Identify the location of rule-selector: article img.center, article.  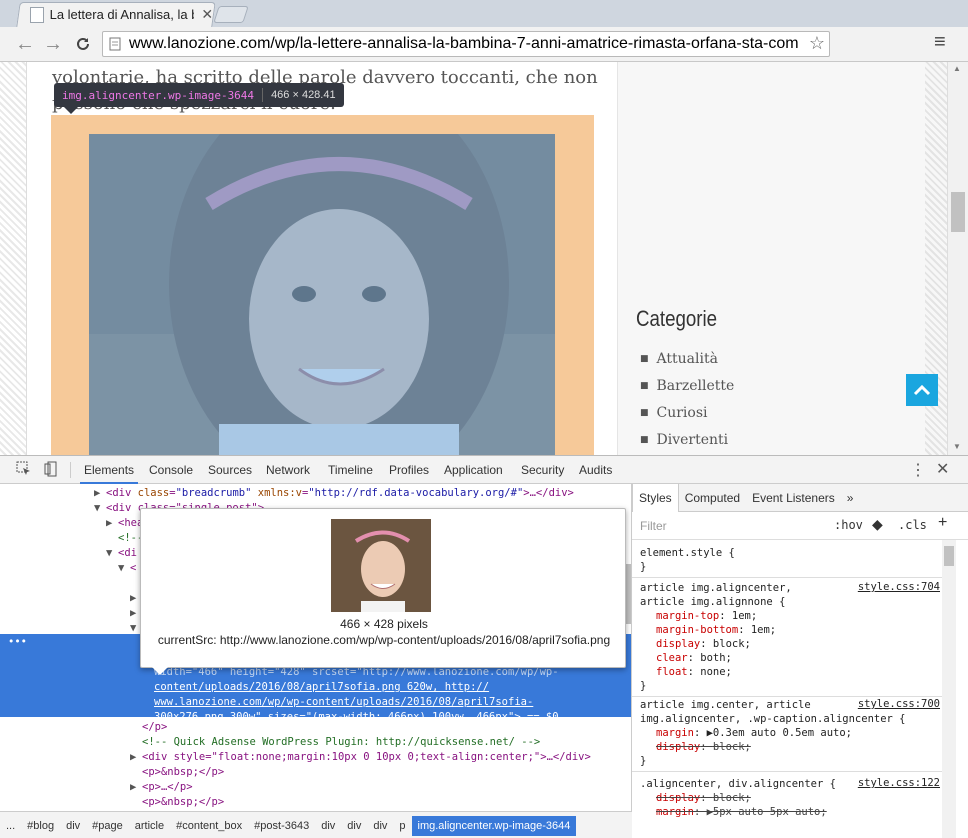
(725, 705).